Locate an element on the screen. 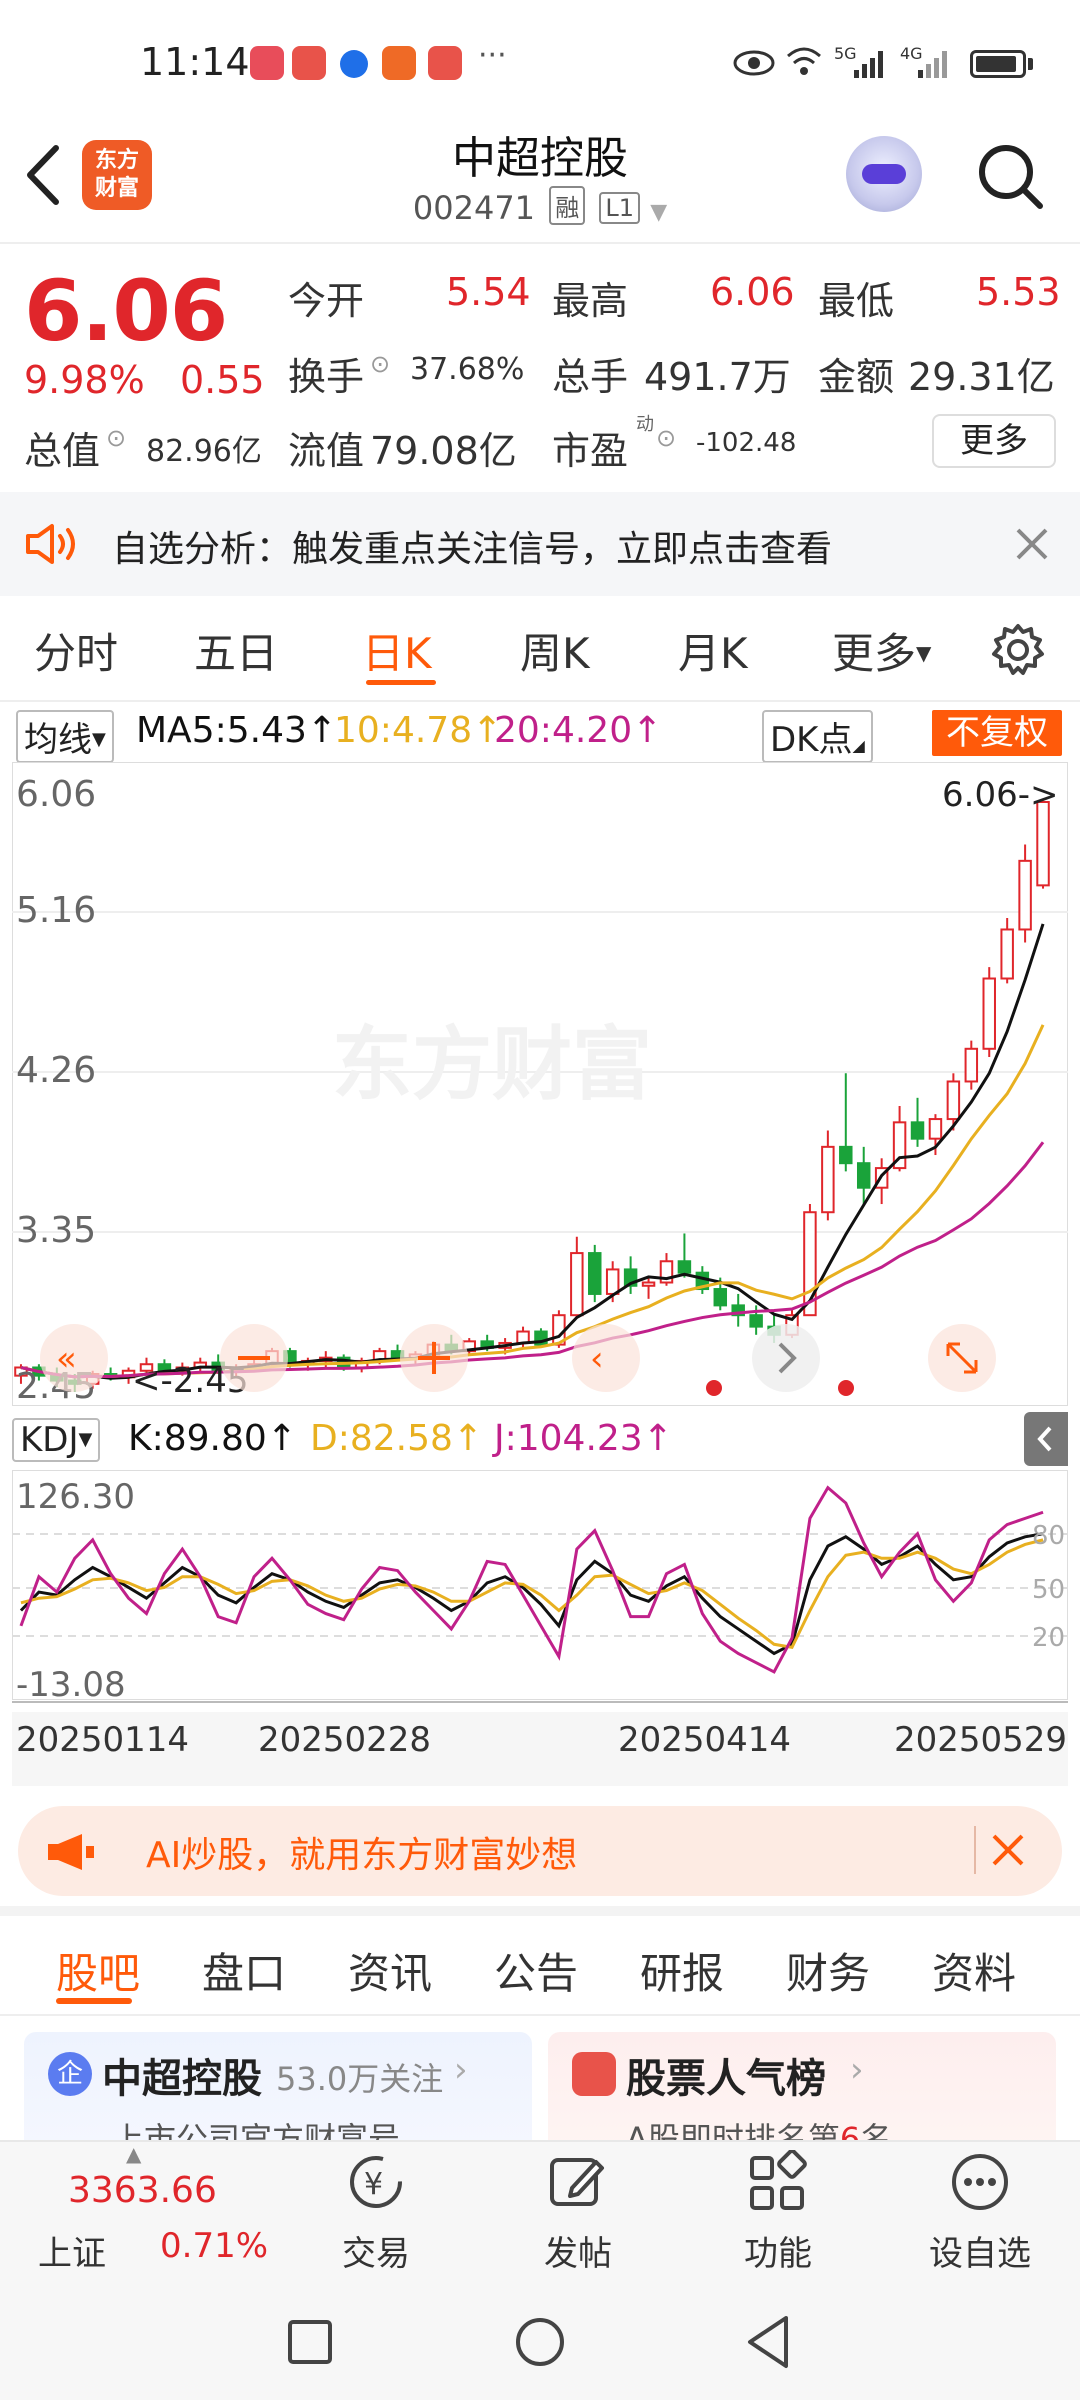 This screenshot has width=1080, height=2400. kdj-chart: 126.30 -13.08 80 50 20 is located at coordinates (540, 1585).